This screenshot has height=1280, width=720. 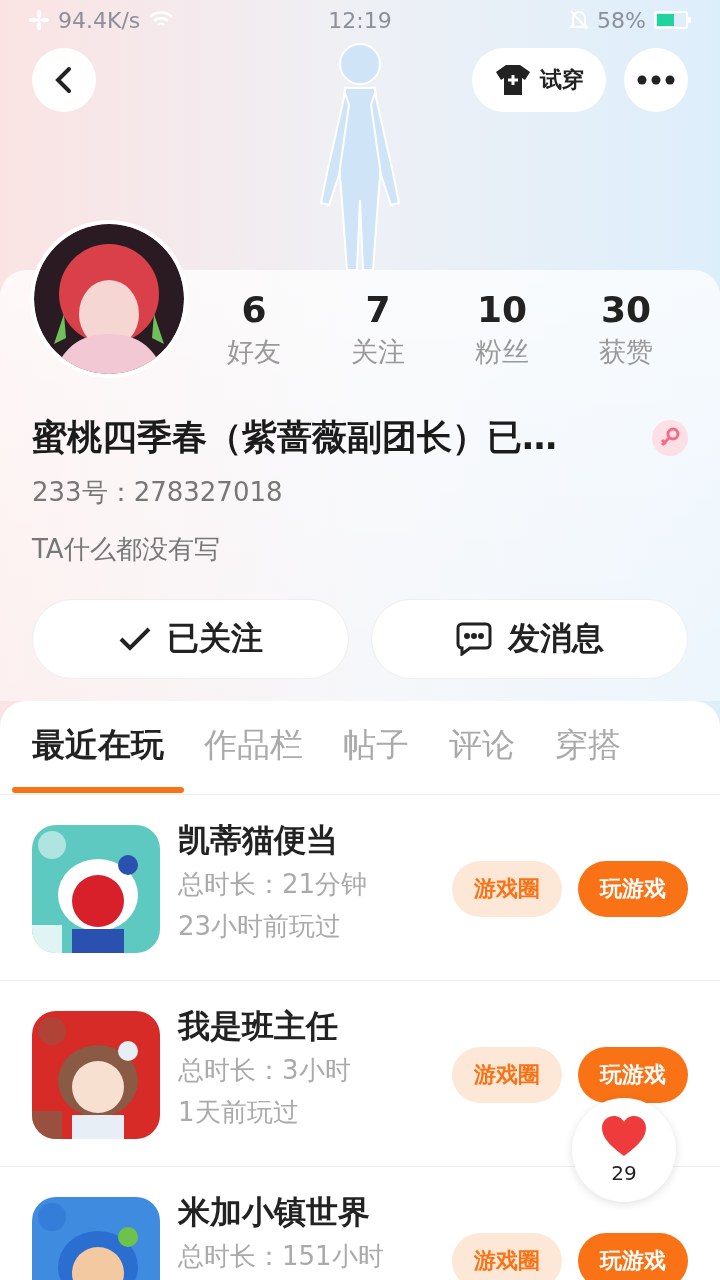 I want to click on follow-button: 已关注, so click(x=190, y=639).